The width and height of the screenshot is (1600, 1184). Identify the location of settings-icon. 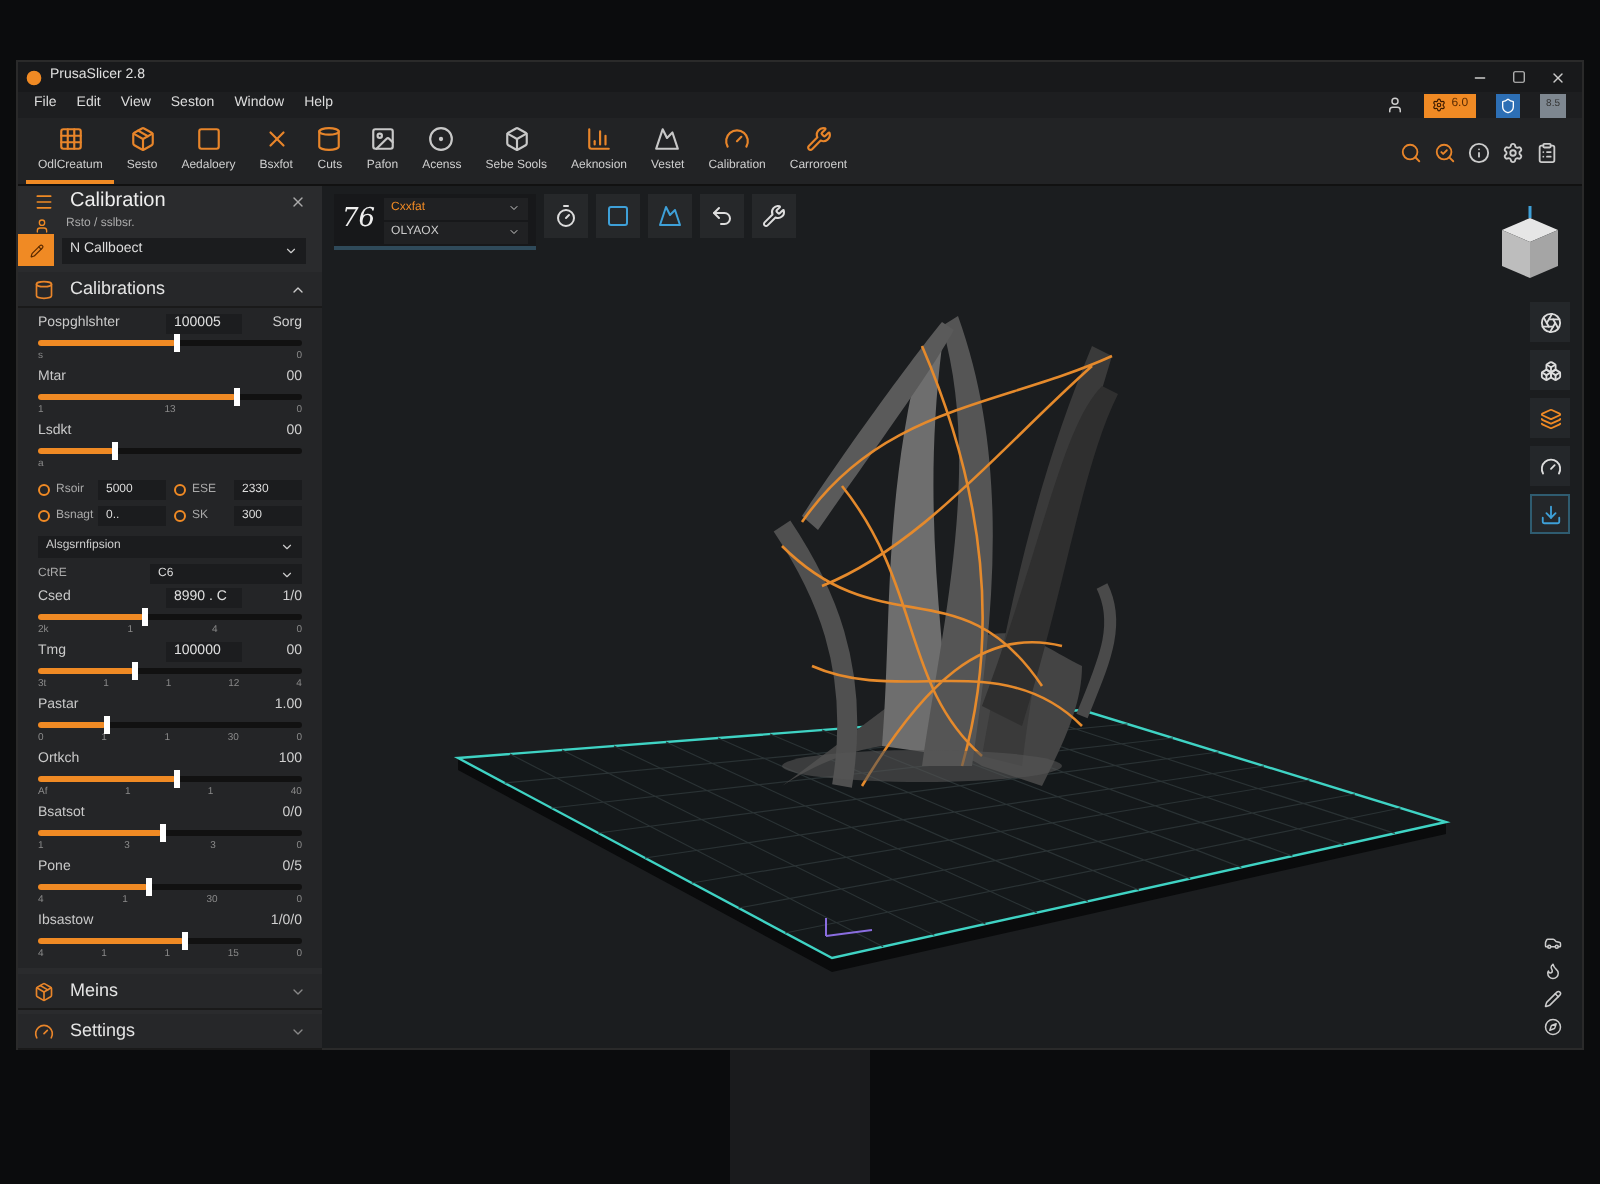
(1513, 152).